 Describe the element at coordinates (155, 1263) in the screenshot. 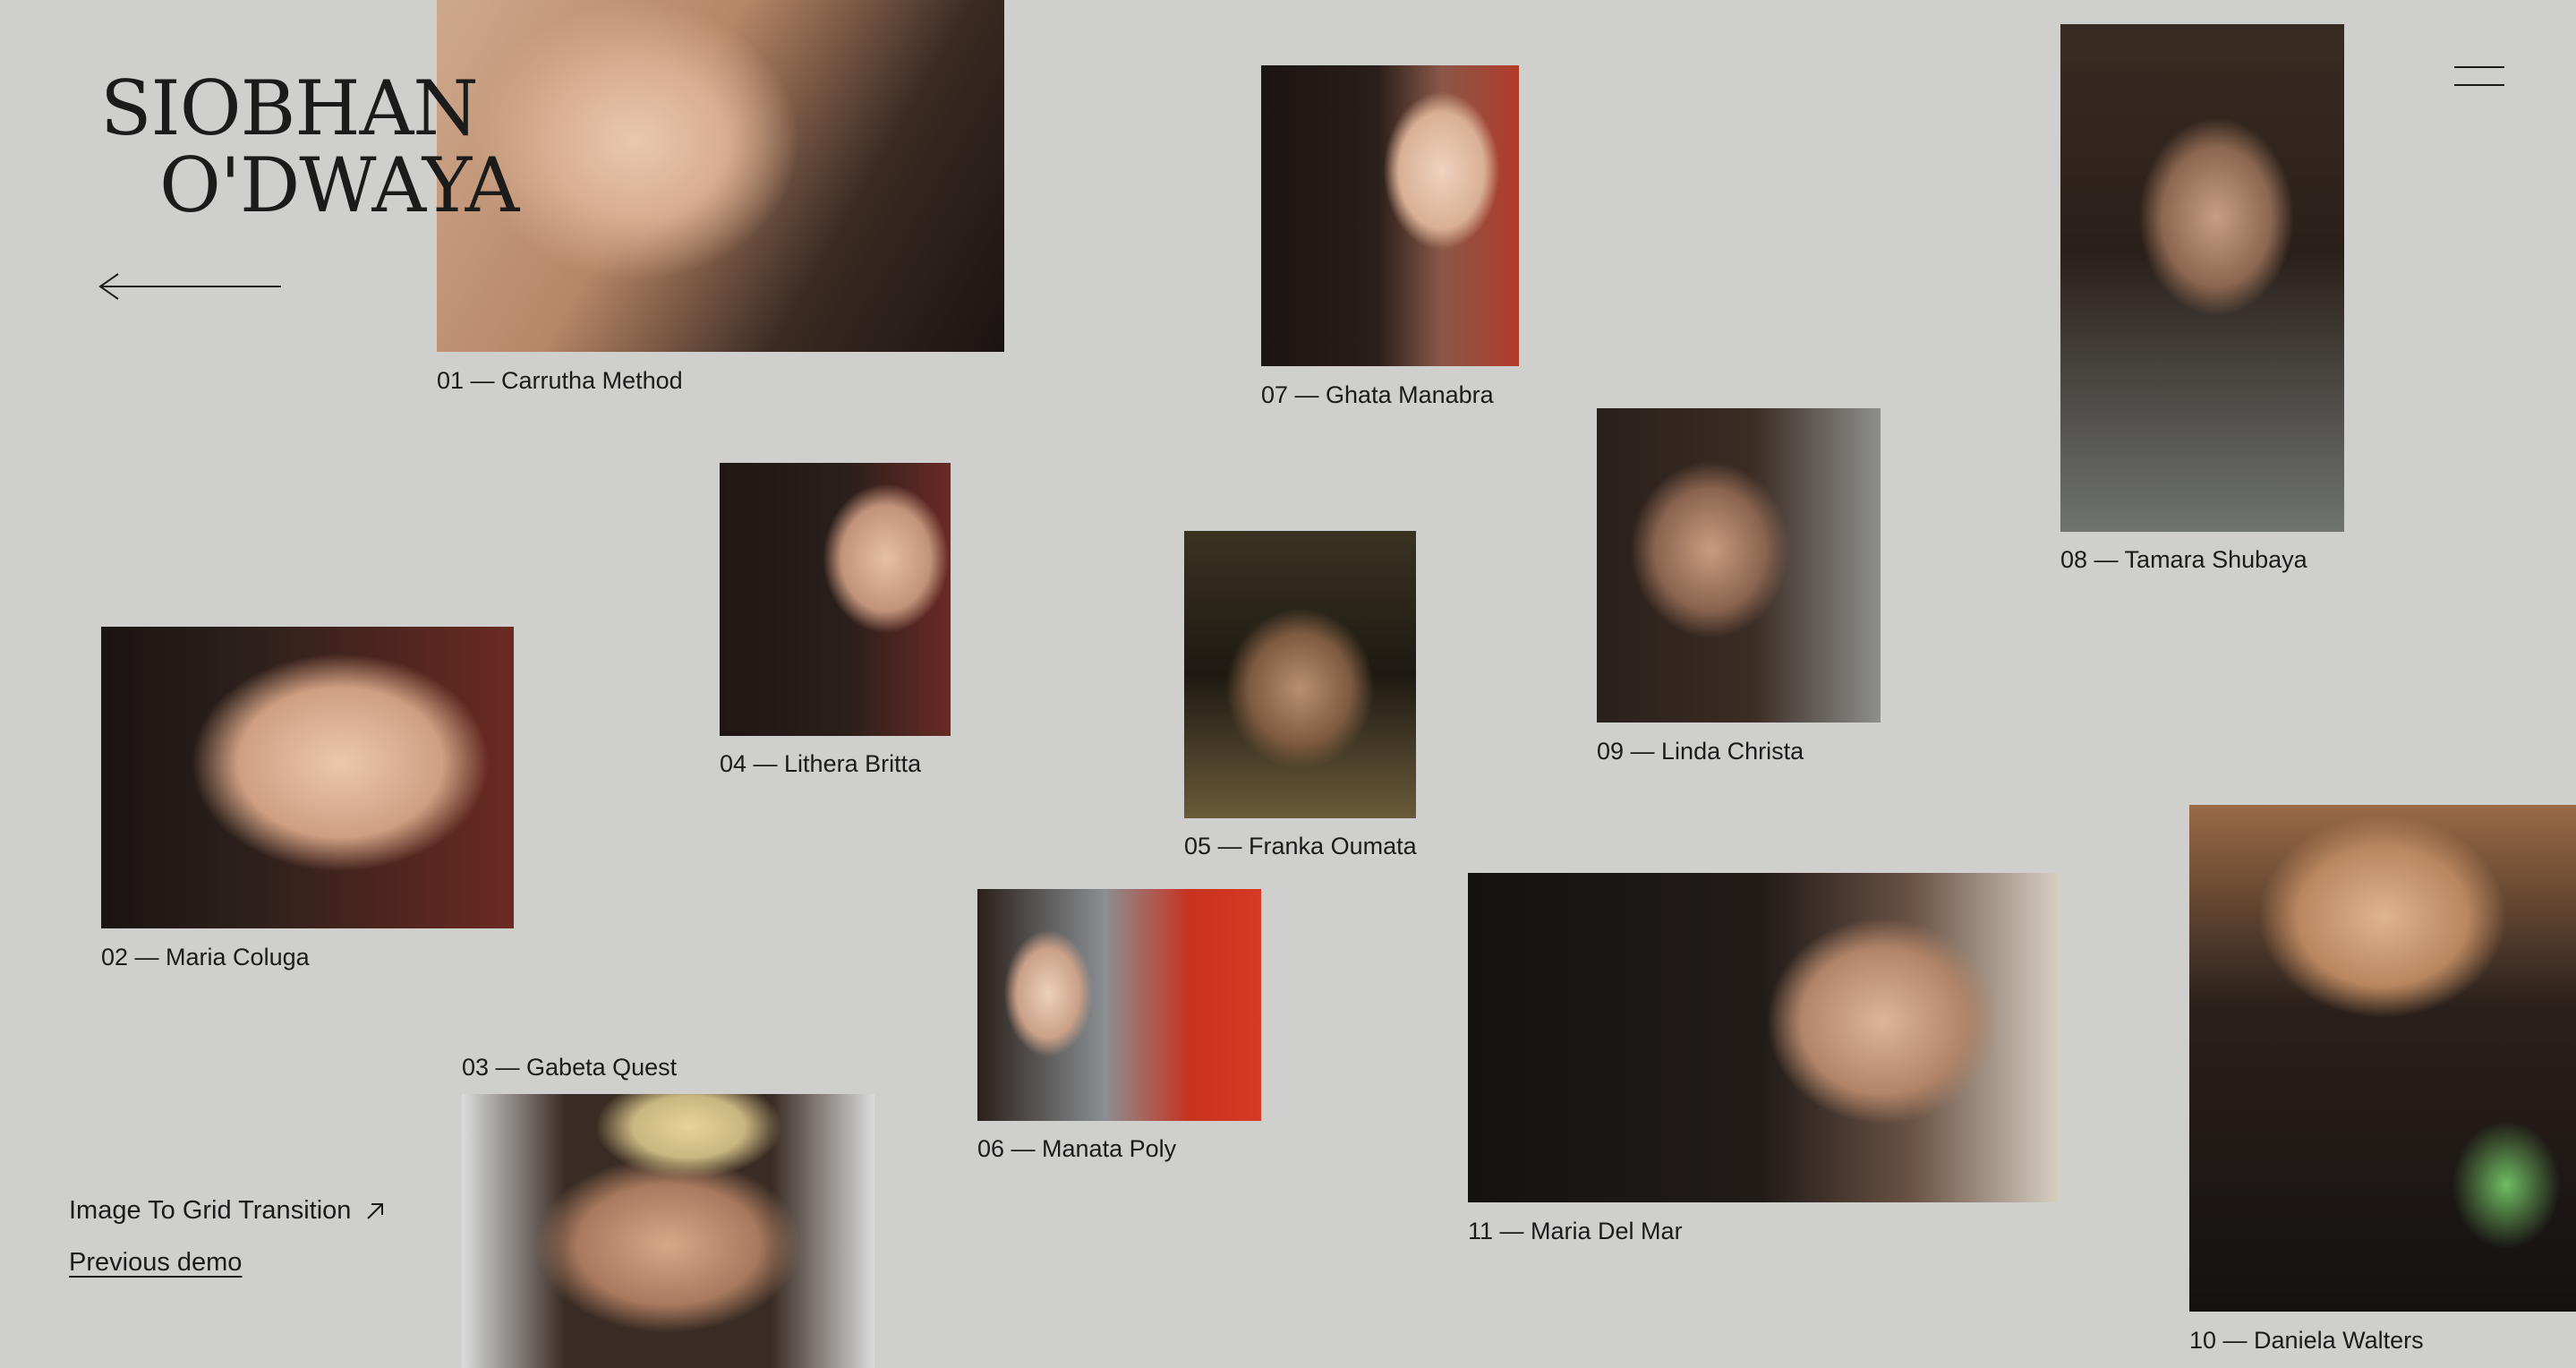

I see `previous-demo-link: Previous demo` at that location.